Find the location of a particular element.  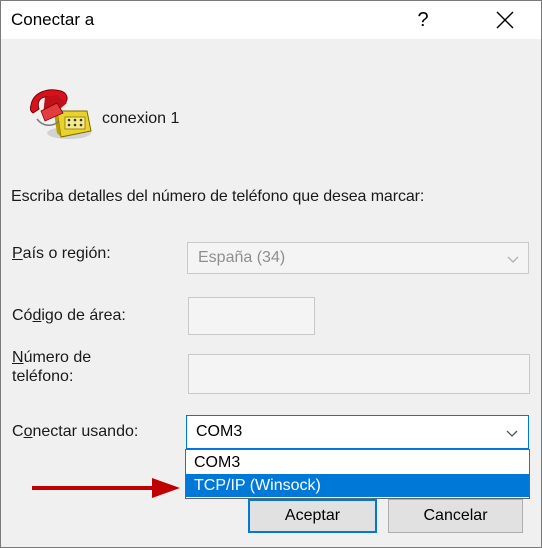

country-value: España (34) is located at coordinates (242, 257).